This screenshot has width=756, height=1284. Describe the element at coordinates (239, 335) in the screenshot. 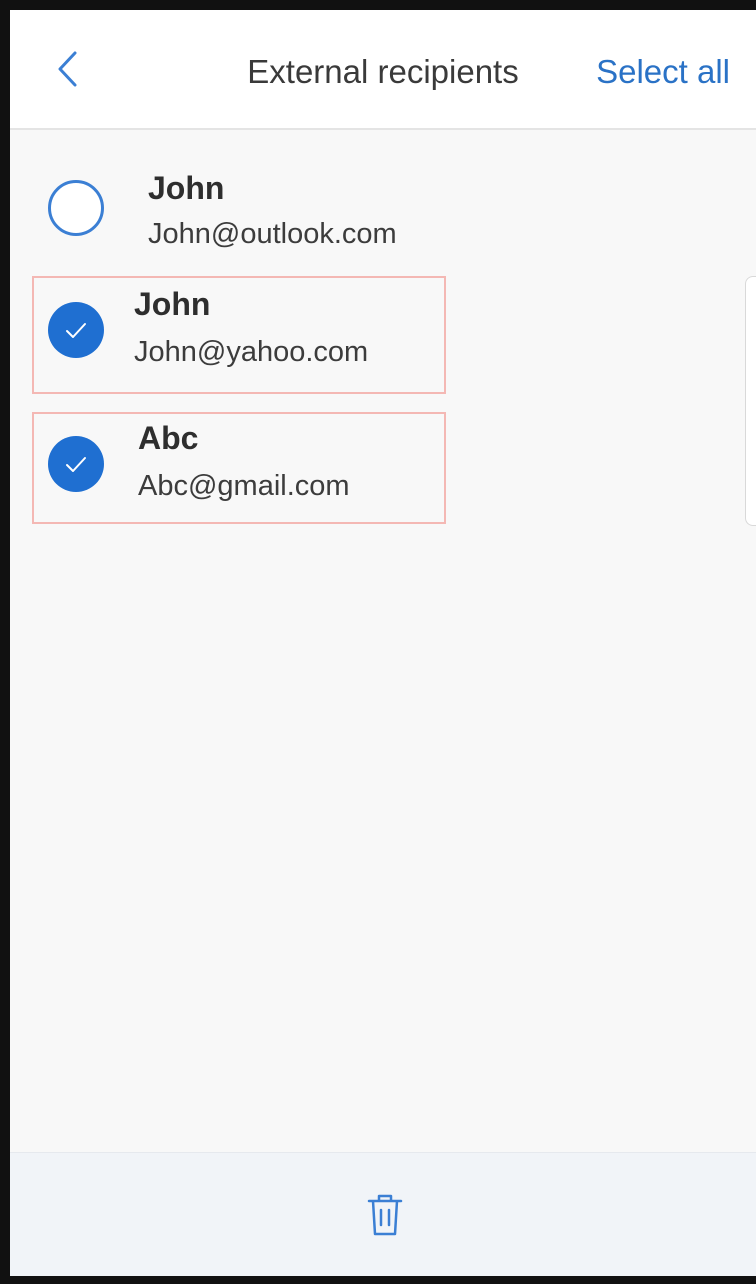

I see `recipient-row: John John@yahoo.com` at that location.